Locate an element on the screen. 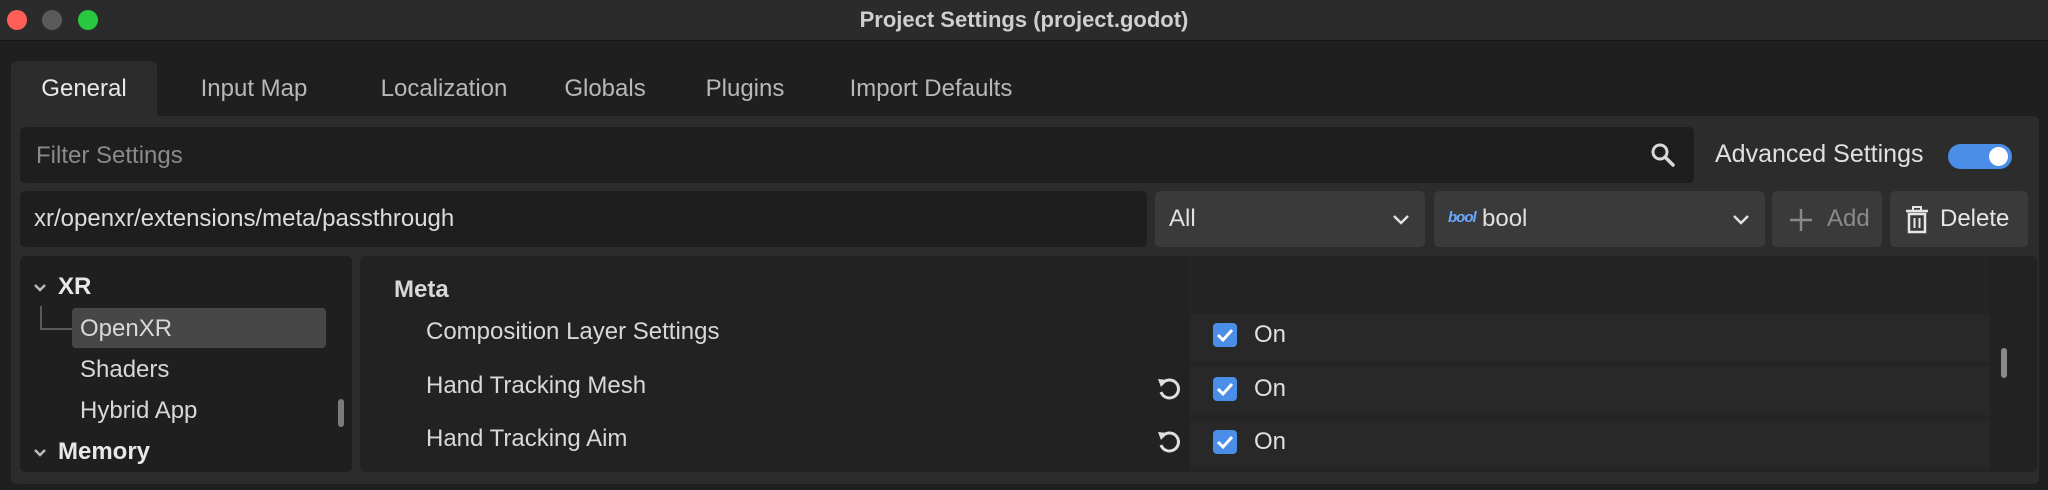  tree-connector is located at coordinates (56, 318).